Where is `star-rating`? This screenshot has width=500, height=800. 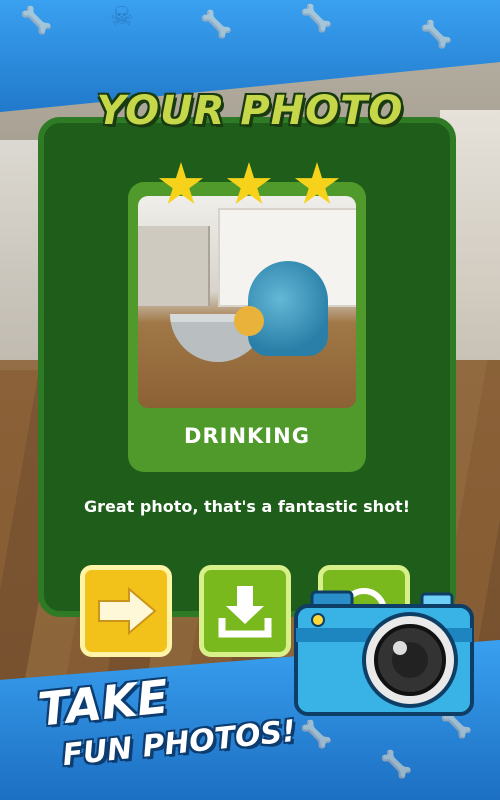
star-rating is located at coordinates (250, 187).